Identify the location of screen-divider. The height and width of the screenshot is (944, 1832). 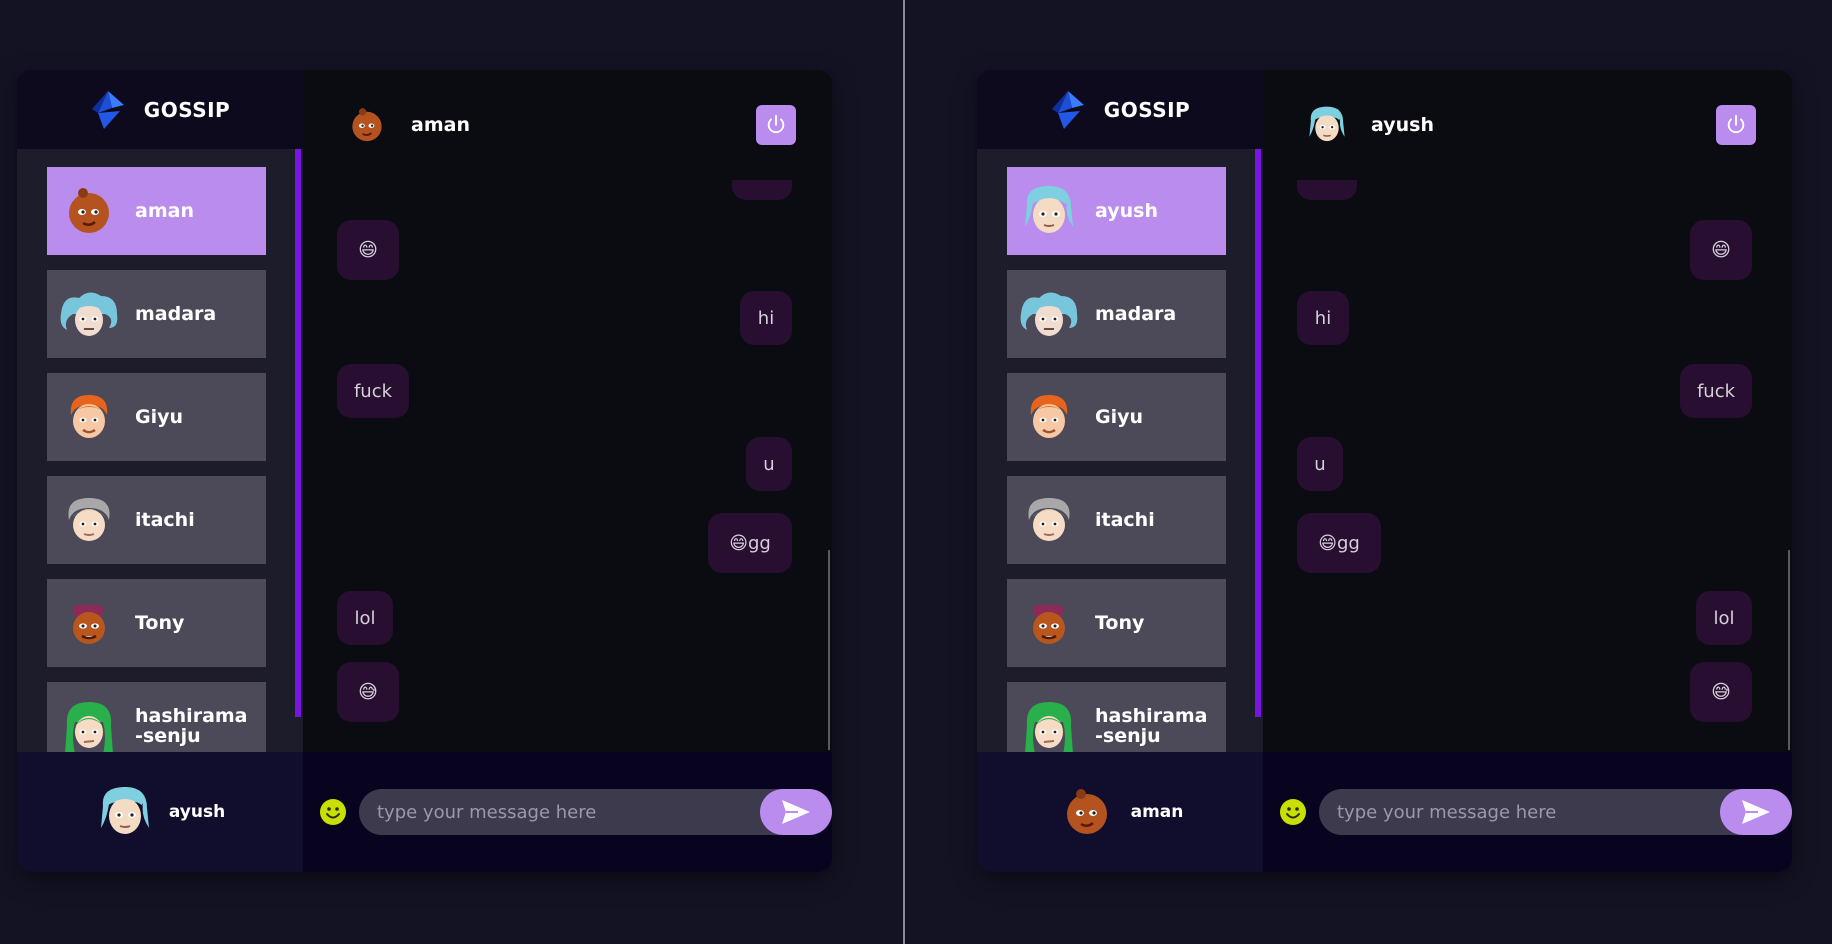
(904, 472).